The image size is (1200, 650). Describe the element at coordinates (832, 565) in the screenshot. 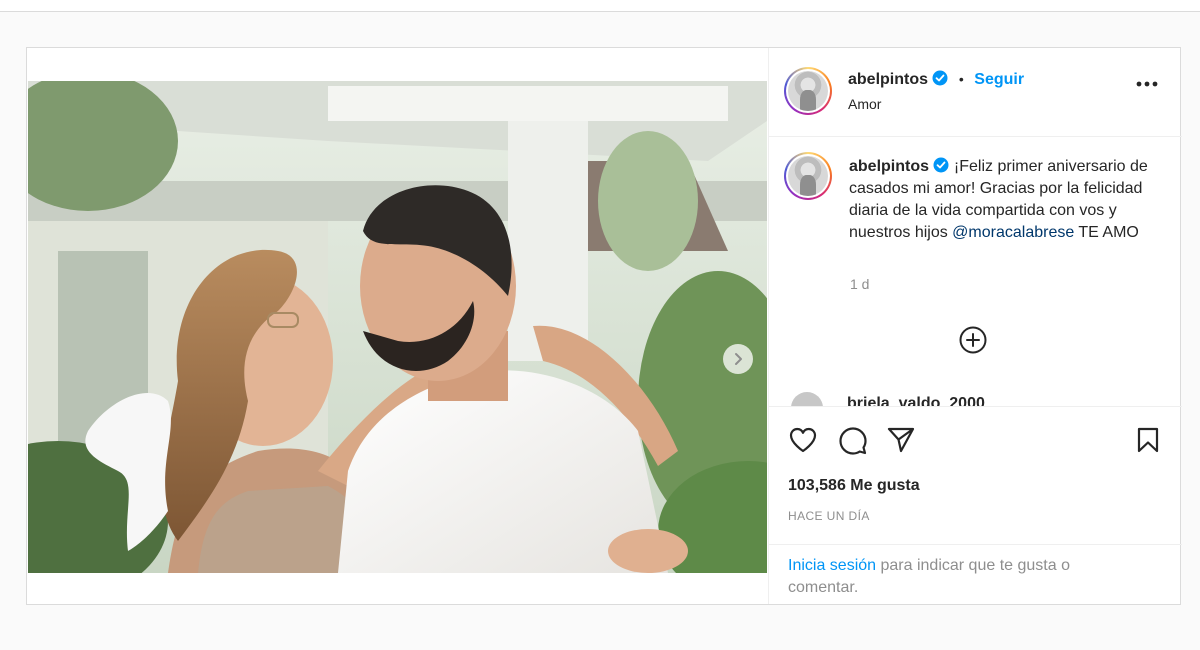

I see `login-link: Inicia sesión` at that location.